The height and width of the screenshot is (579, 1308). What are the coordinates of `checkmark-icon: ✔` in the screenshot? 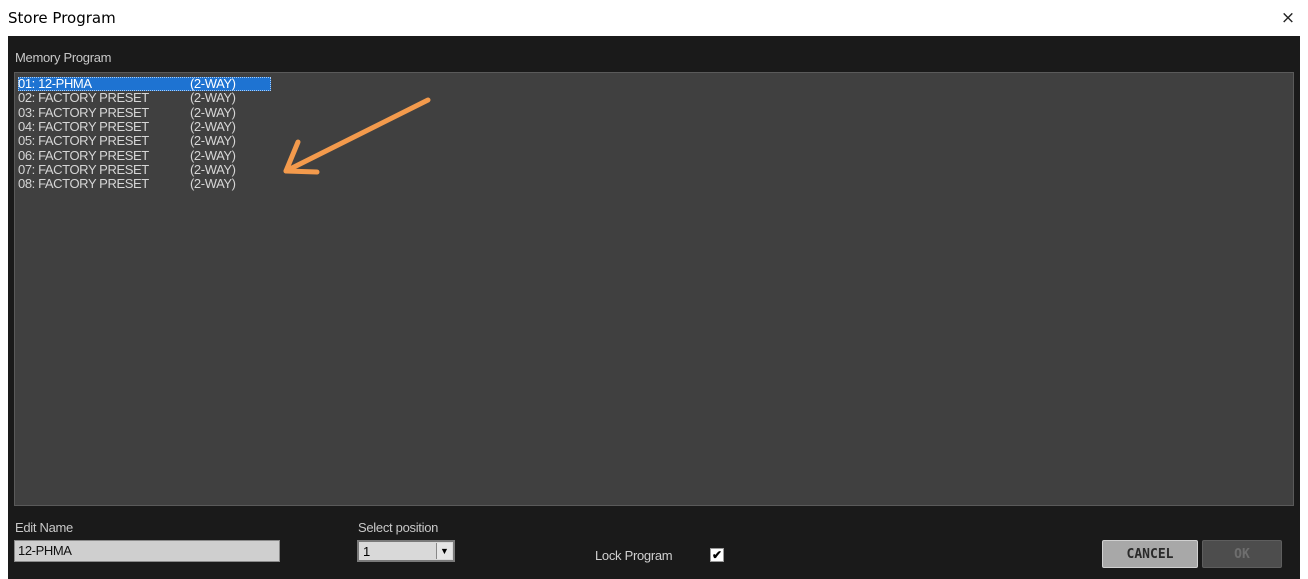 It's located at (717, 555).